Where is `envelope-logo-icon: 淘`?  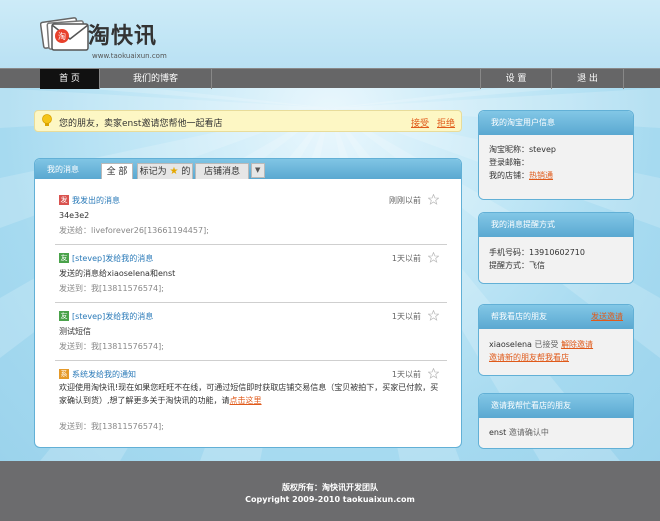
envelope-logo-icon: 淘 is located at coordinates (64, 34).